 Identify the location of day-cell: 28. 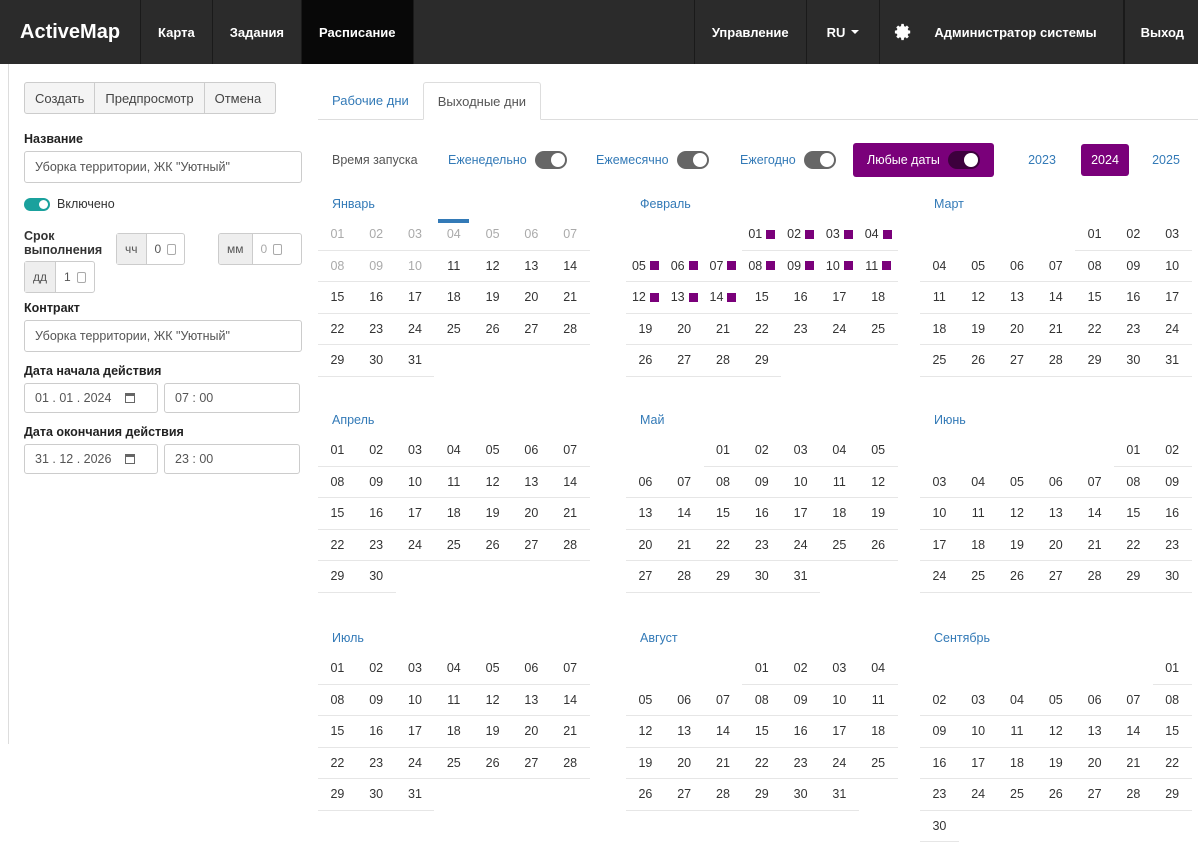
(570, 330).